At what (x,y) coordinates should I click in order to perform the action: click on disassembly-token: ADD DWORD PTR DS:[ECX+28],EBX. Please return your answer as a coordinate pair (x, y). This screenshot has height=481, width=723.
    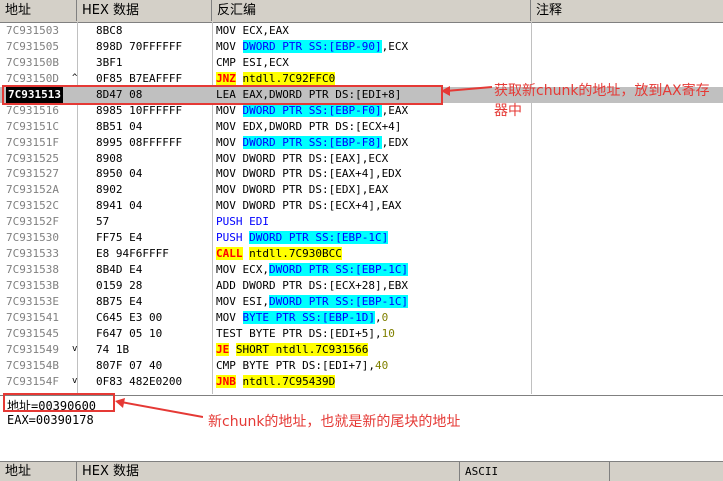
    Looking at the image, I should click on (312, 285).